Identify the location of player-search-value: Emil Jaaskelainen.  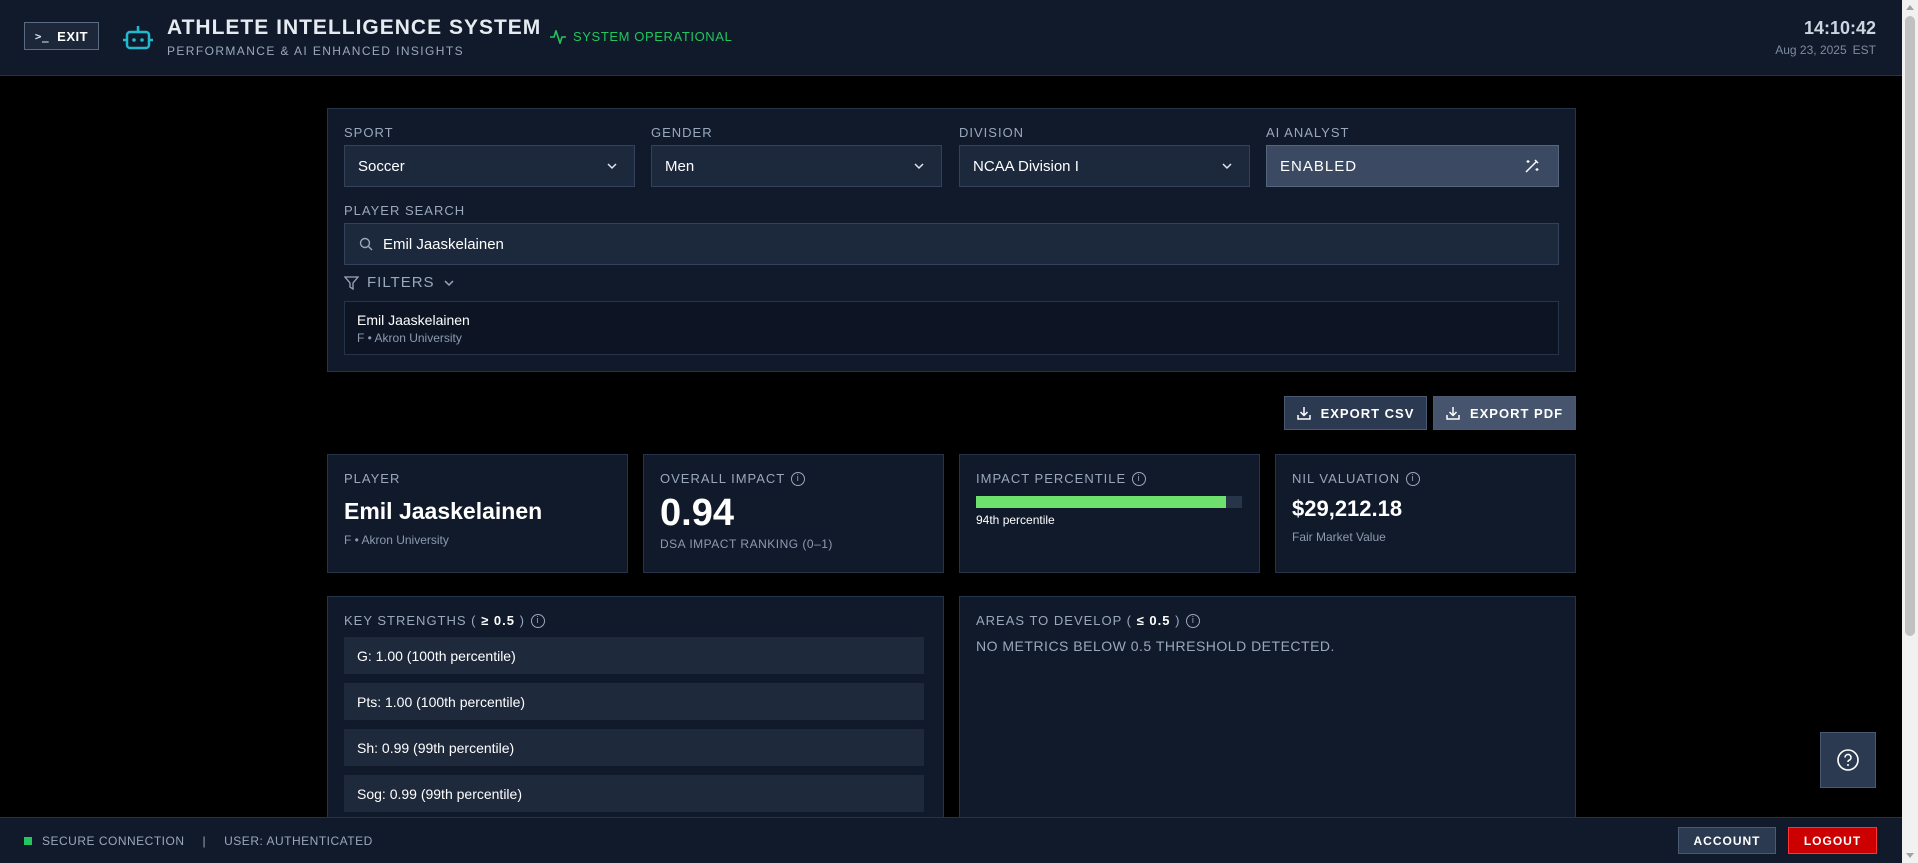
(443, 244).